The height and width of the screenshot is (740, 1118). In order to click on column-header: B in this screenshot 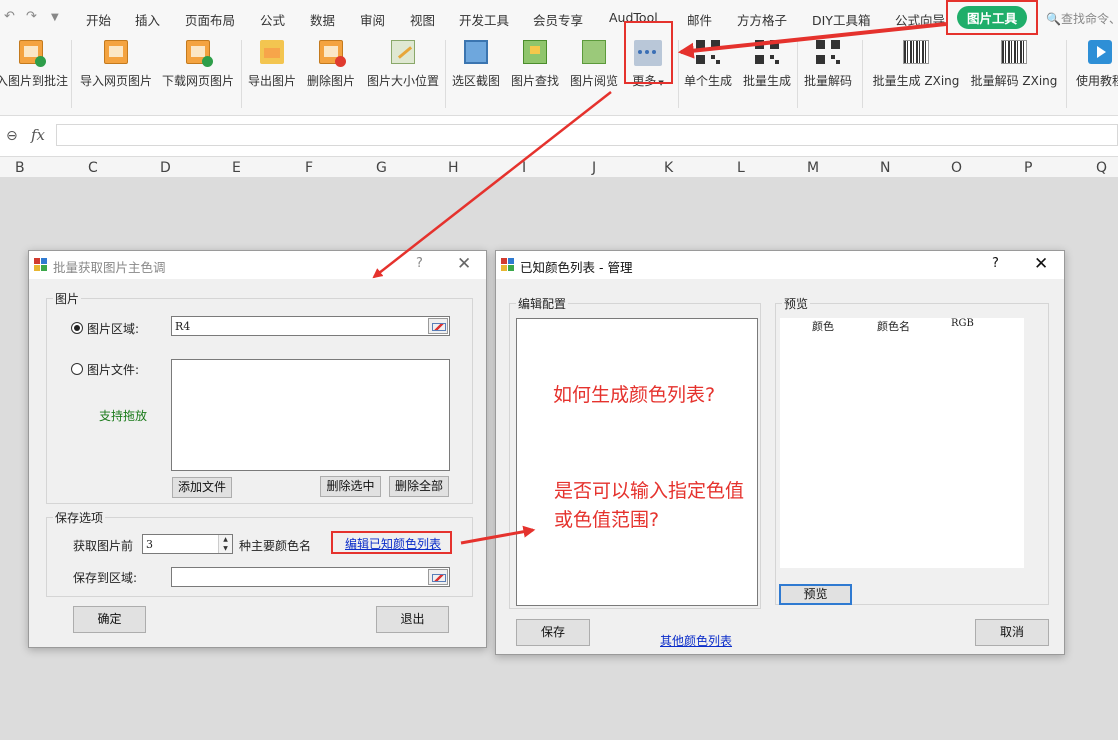, I will do `click(20, 168)`.